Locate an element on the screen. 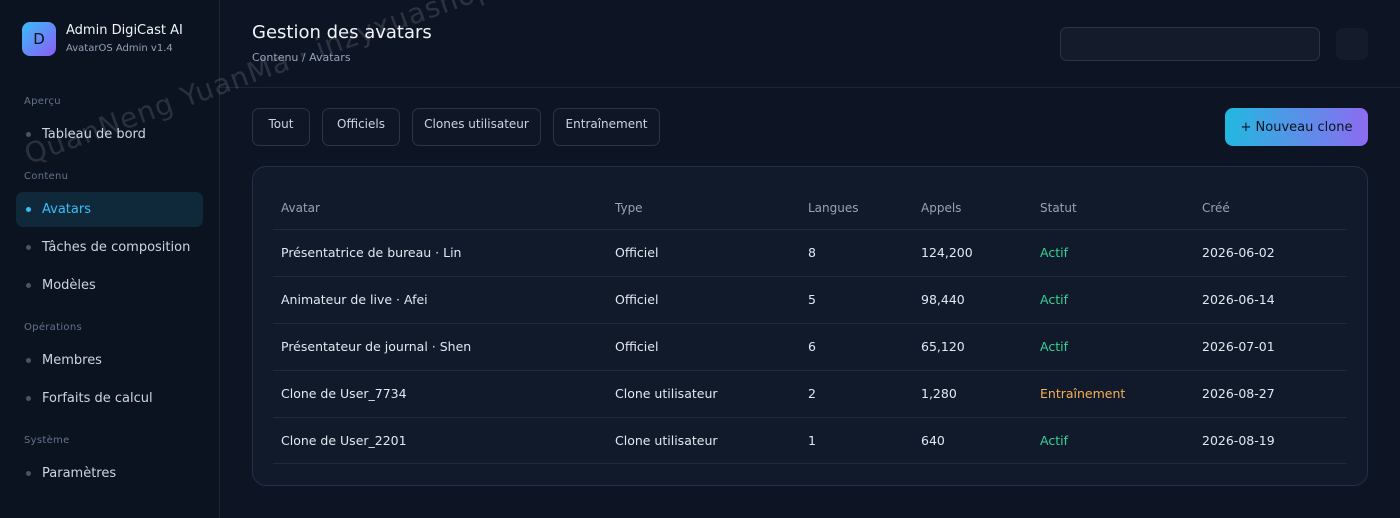 This screenshot has height=518, width=1400. sidebar-item-dashboard: Tableau de bord is located at coordinates (109, 134).